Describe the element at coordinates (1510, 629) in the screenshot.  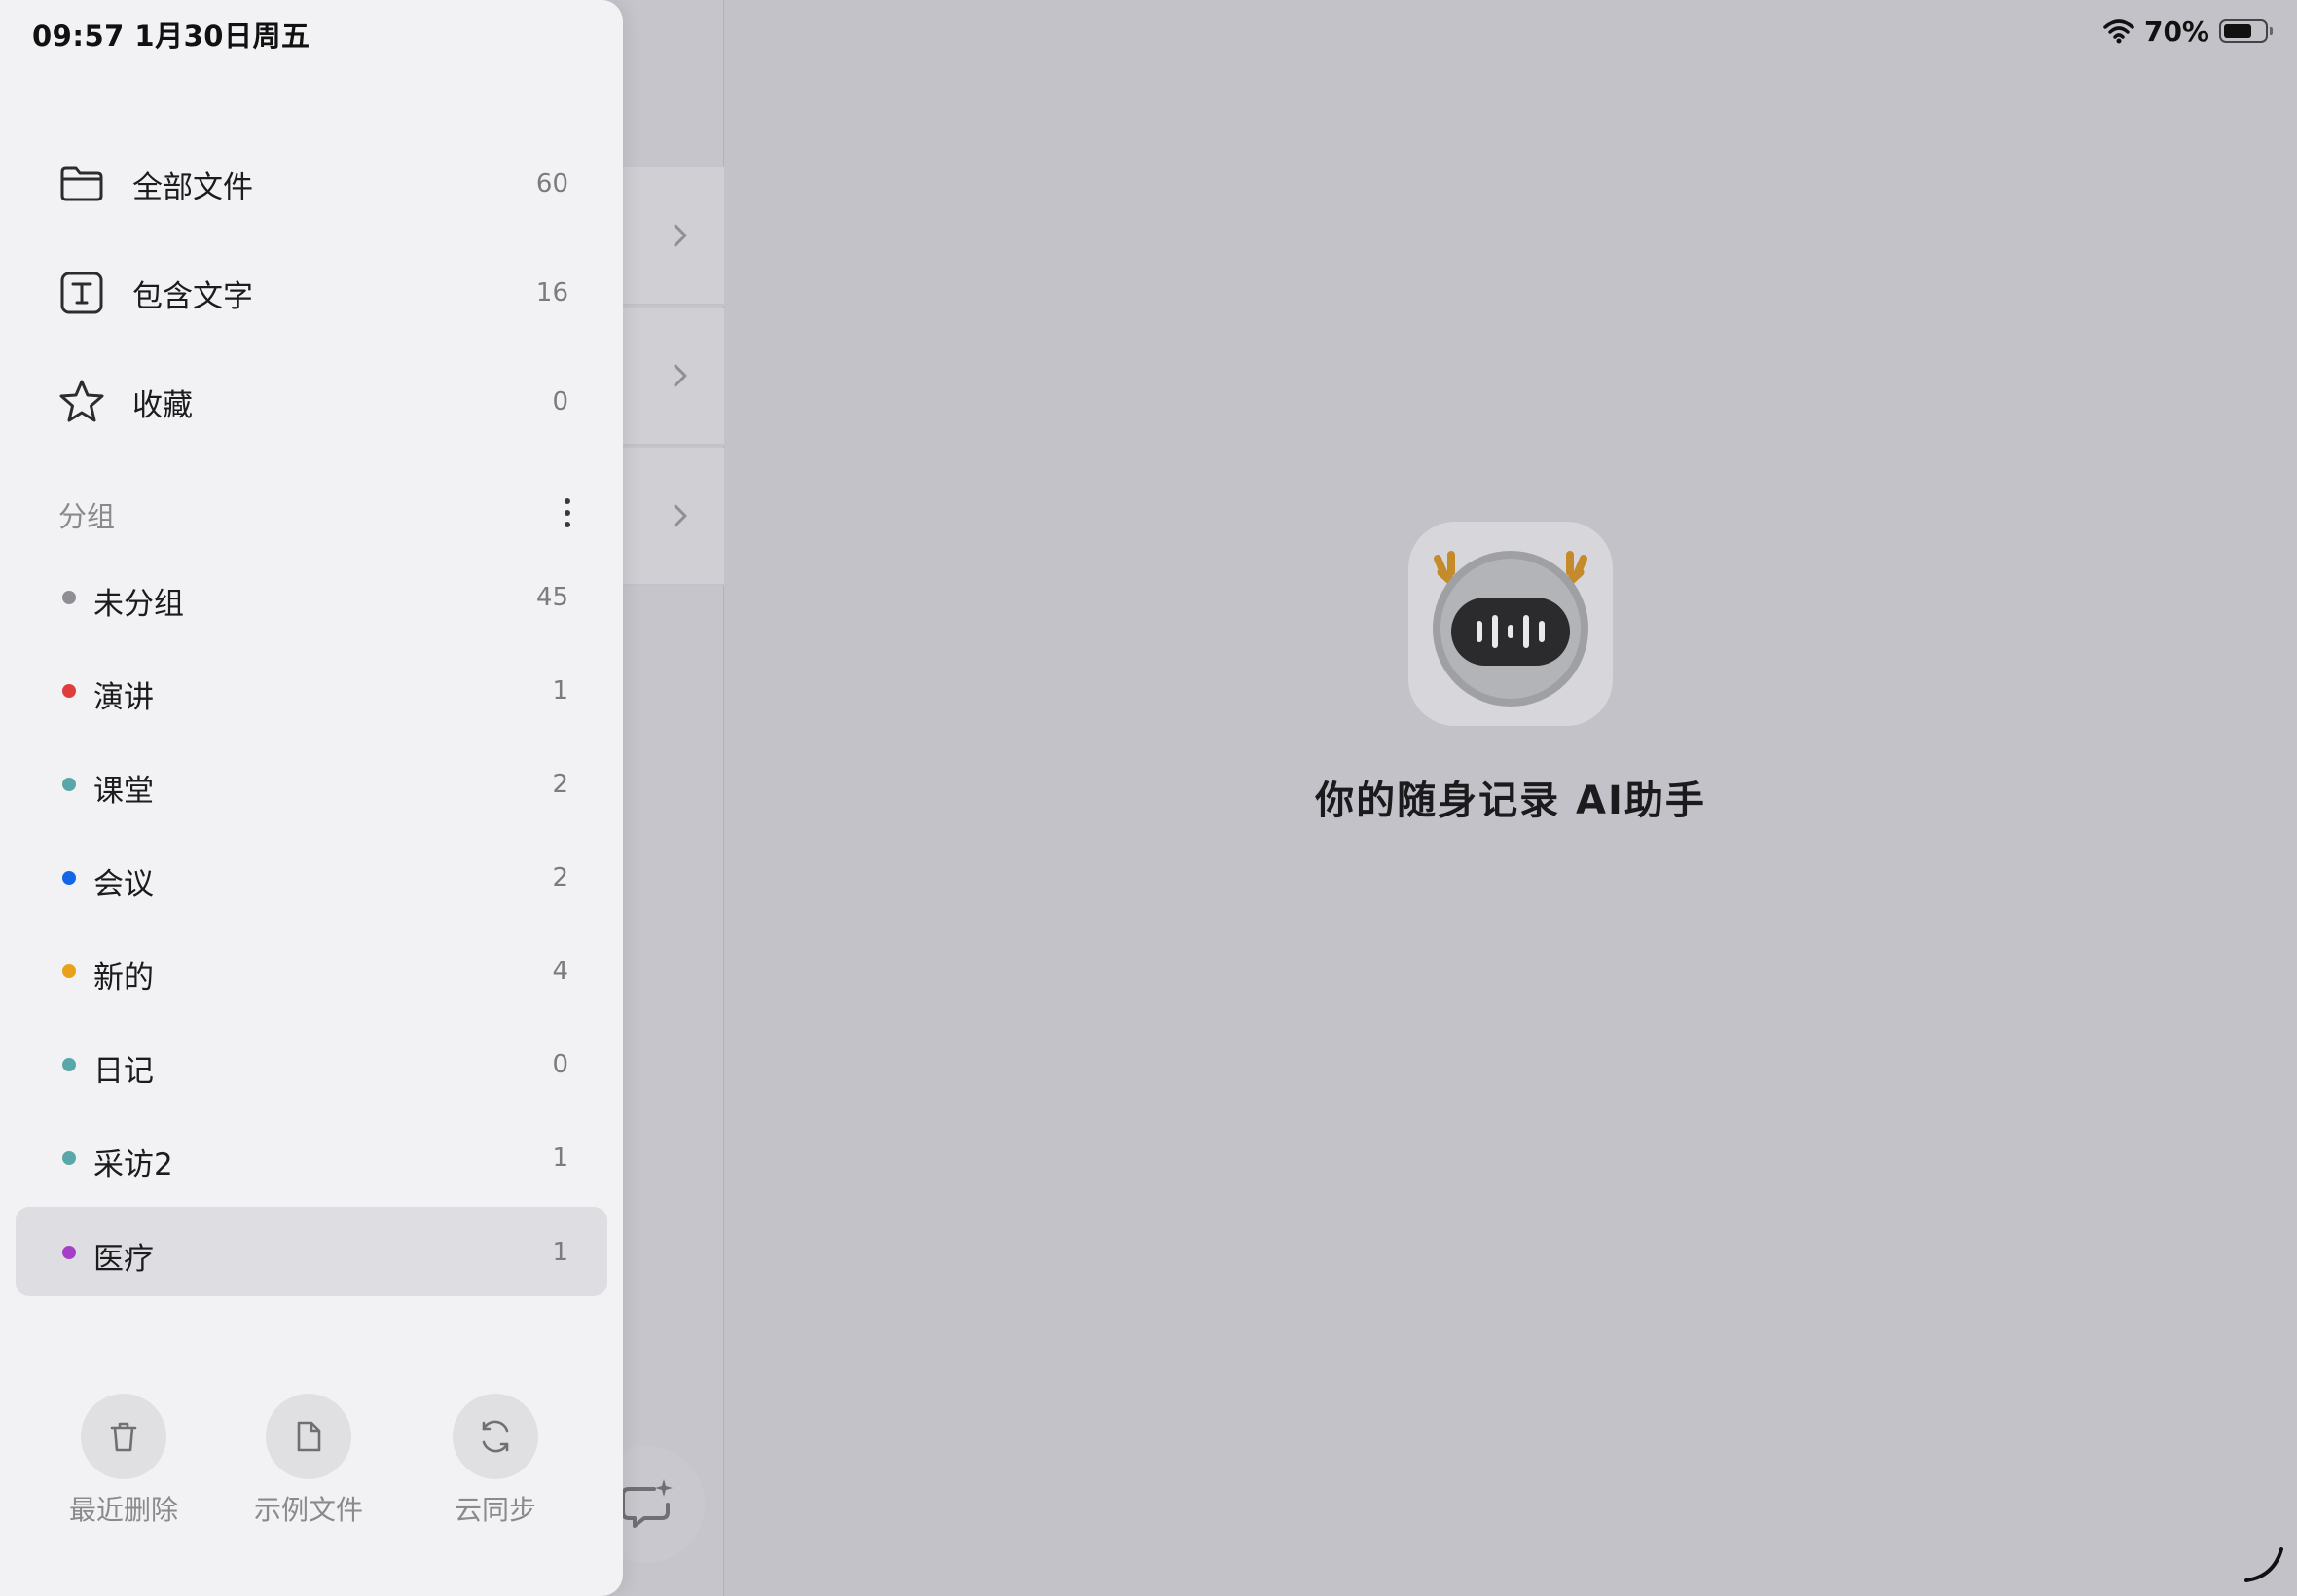
I see `robot-deer-icon` at that location.